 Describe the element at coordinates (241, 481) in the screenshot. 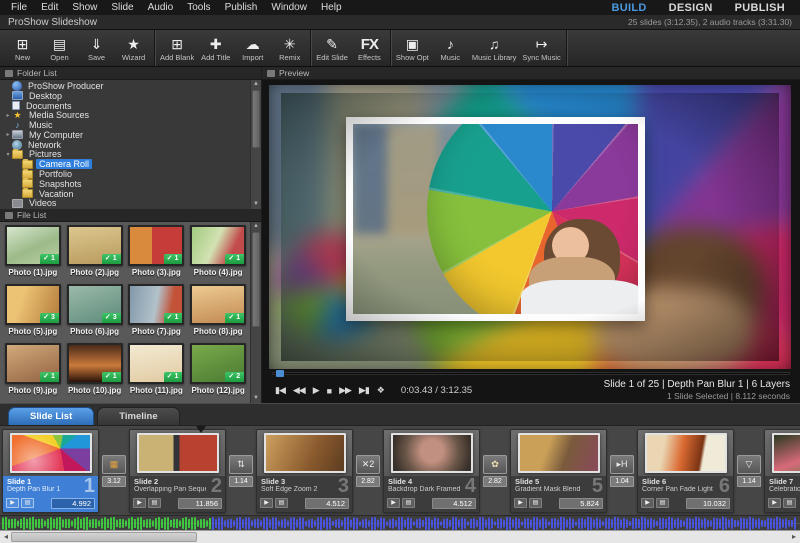

I see `transition-duration: 1.14` at that location.